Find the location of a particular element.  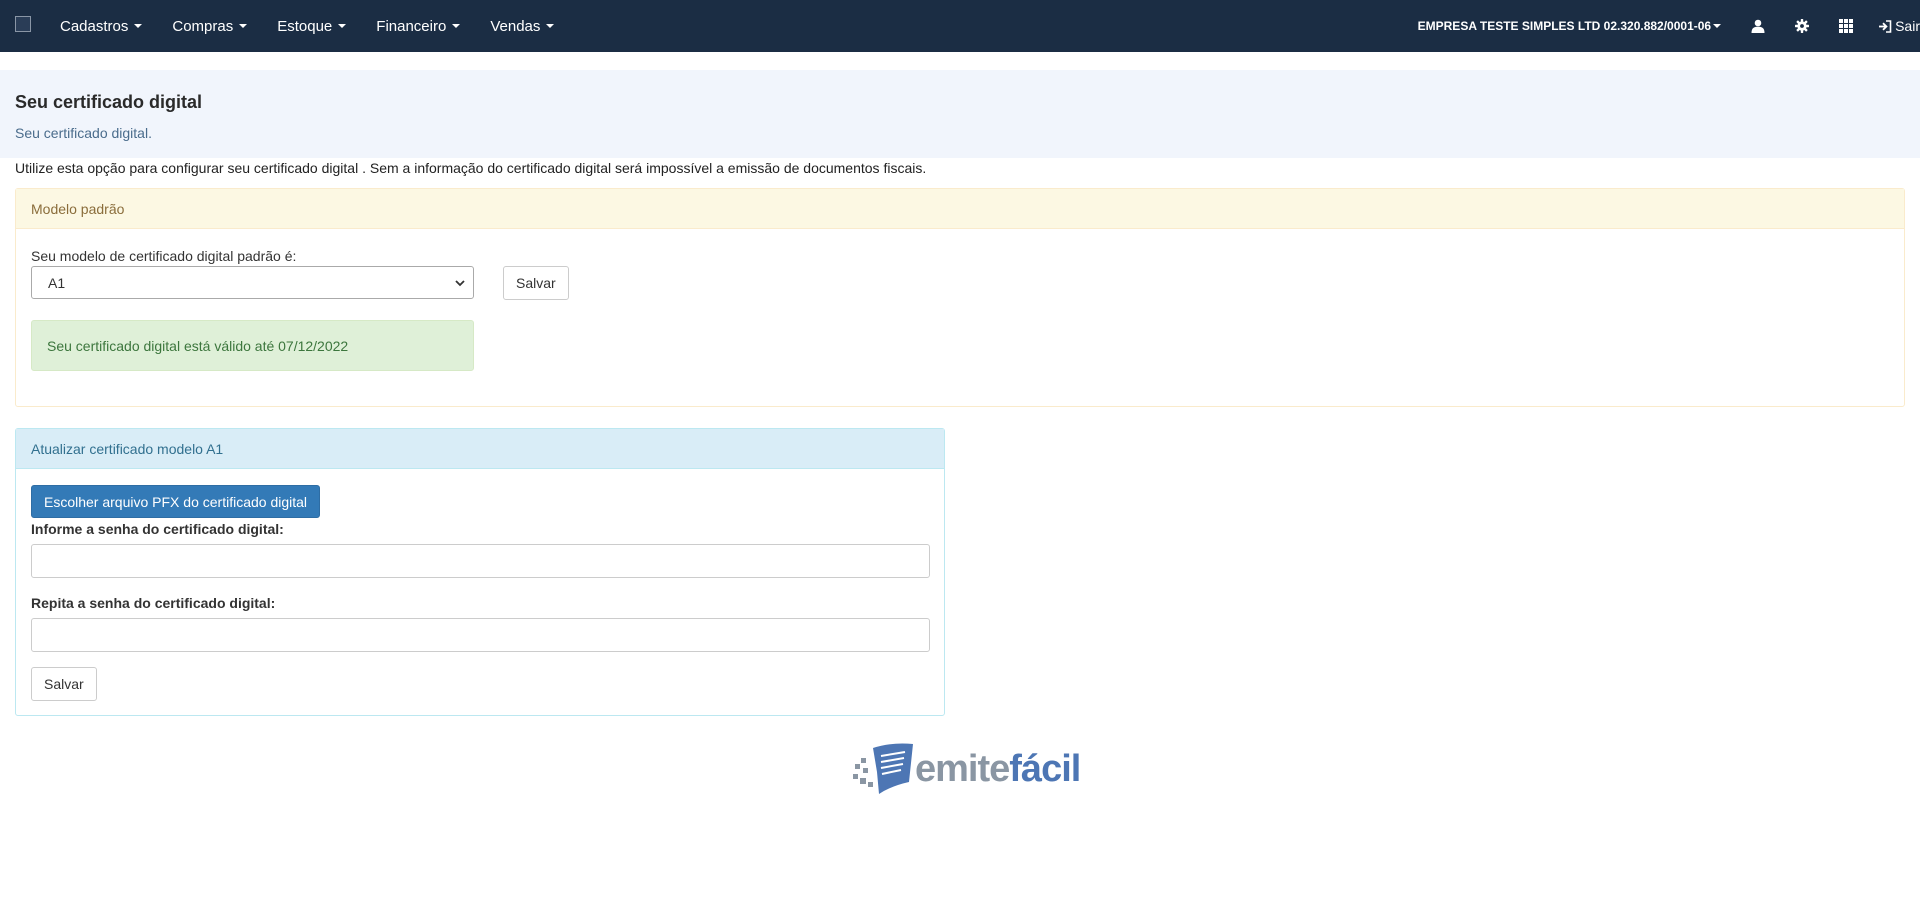

password-label: Informe a senha do certificado digital: is located at coordinates (157, 529).